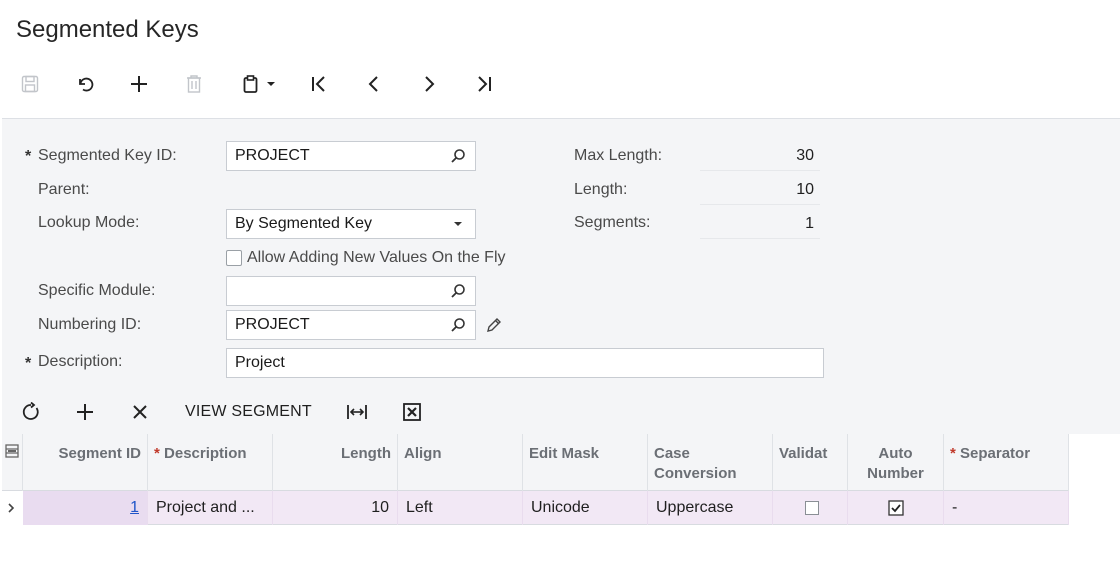 The image size is (1120, 582). I want to click on validate-checkbox, so click(812, 507).